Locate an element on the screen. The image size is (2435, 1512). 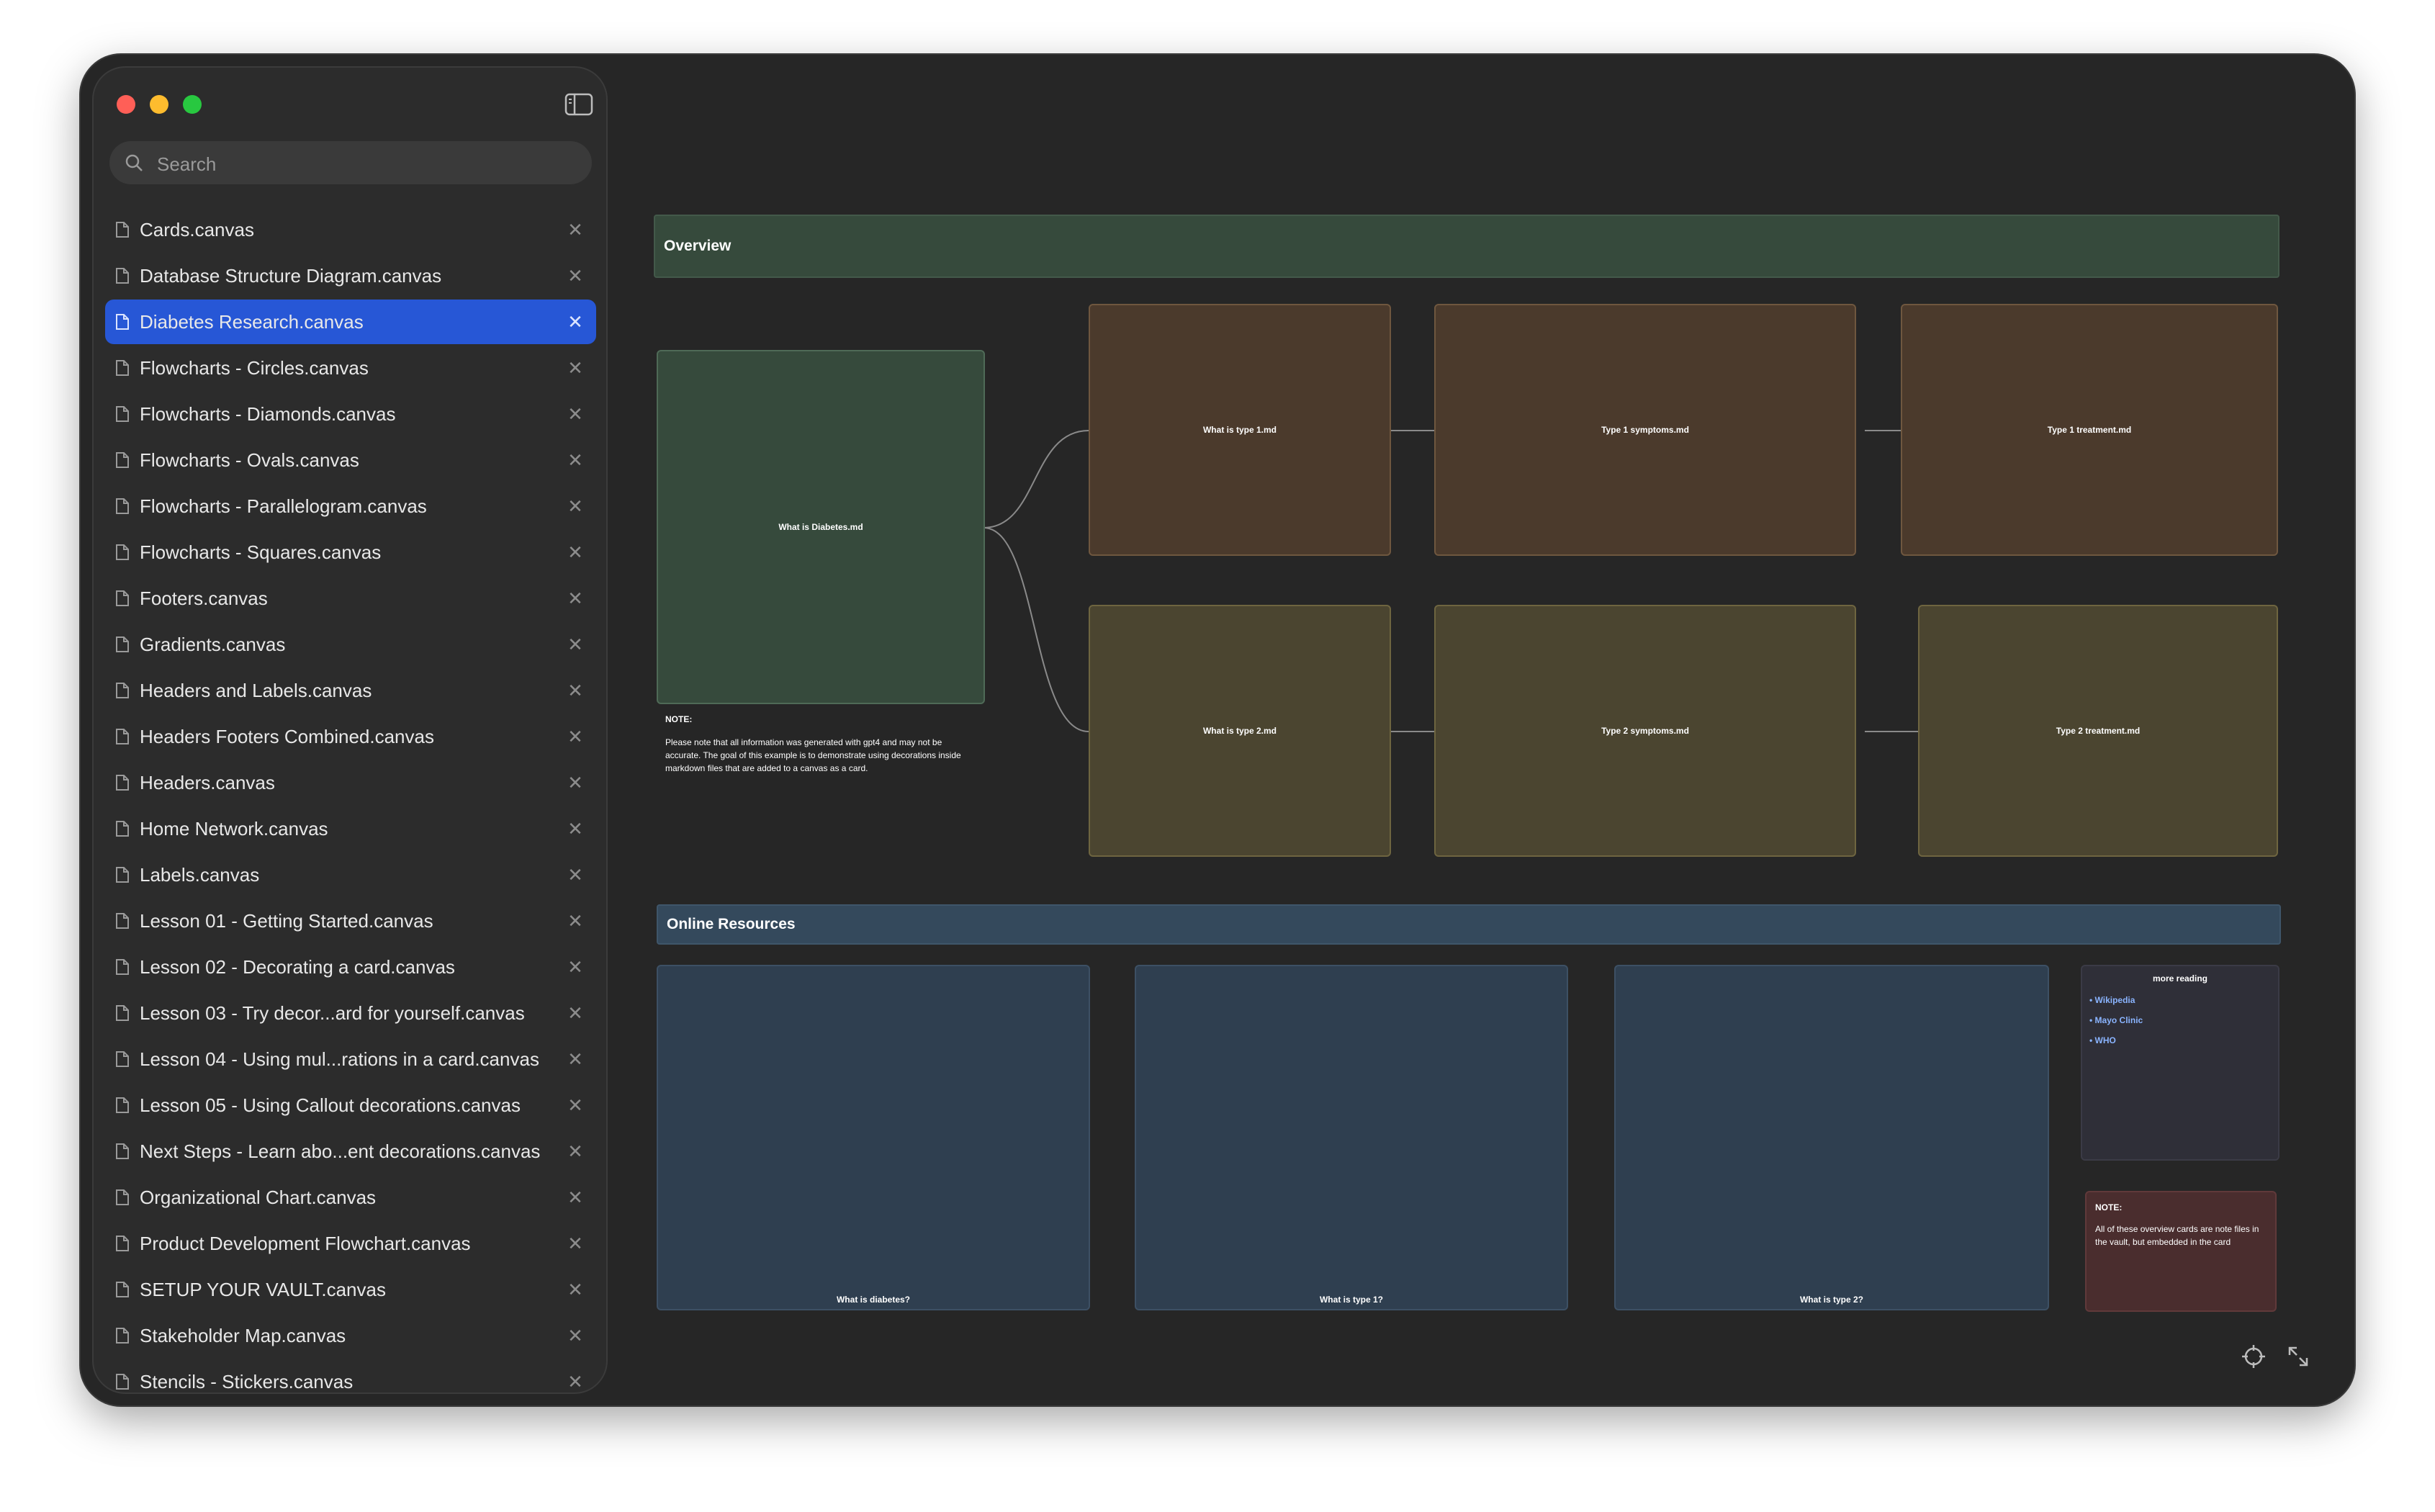
file-label: Product Development Flowchart.canvas is located at coordinates (306, 1243).